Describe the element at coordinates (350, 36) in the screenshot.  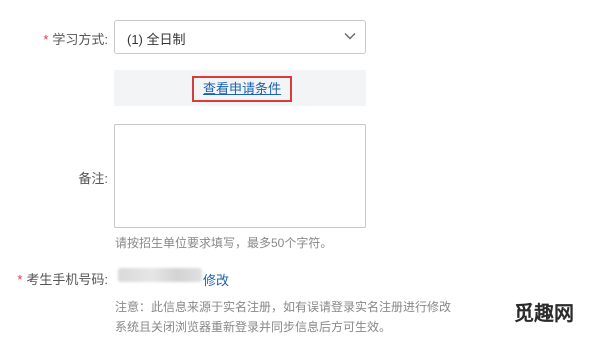
I see `chevron-down-icon` at that location.